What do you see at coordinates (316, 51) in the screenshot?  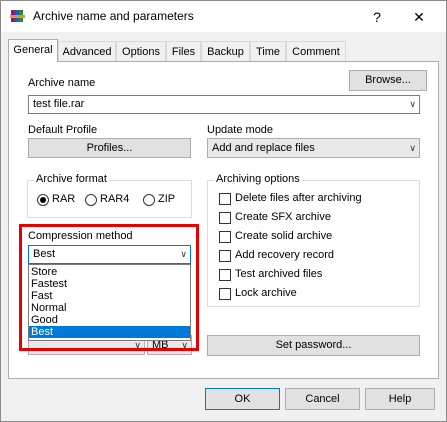 I see `tab-comment: Comment` at bounding box center [316, 51].